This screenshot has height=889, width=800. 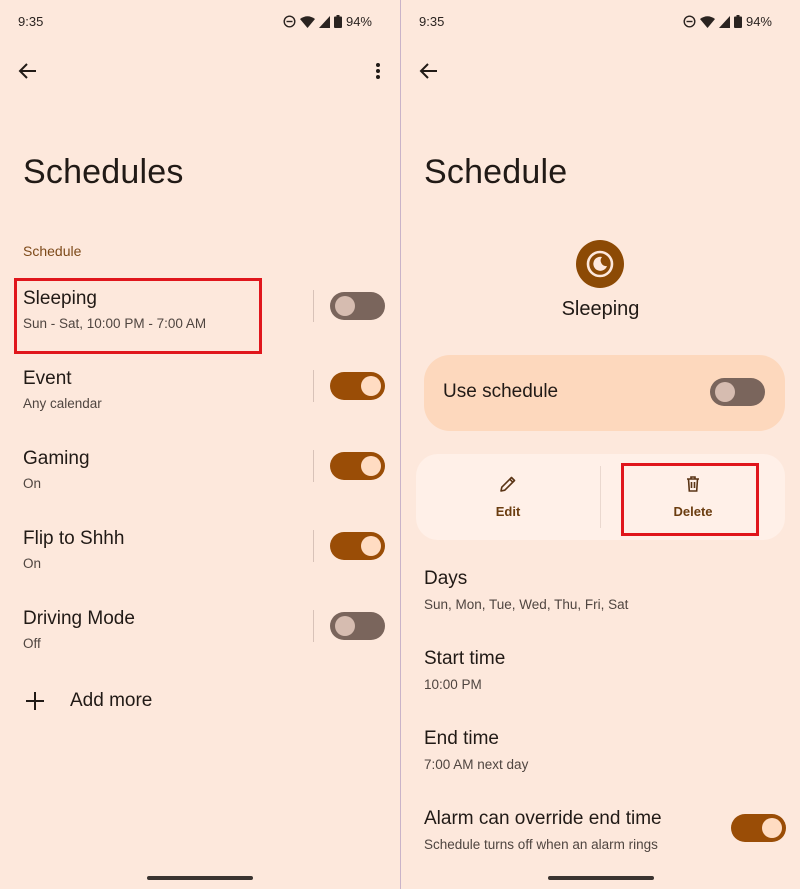 I want to click on gaming-toggle, so click(x=357, y=466).